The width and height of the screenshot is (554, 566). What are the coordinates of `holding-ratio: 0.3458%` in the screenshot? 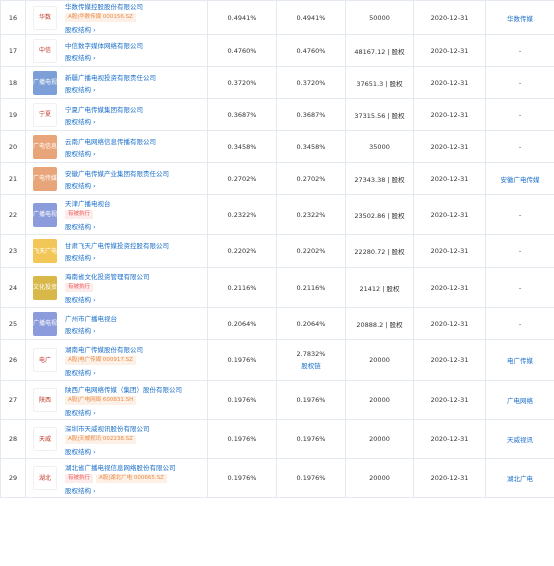 It's located at (242, 146).